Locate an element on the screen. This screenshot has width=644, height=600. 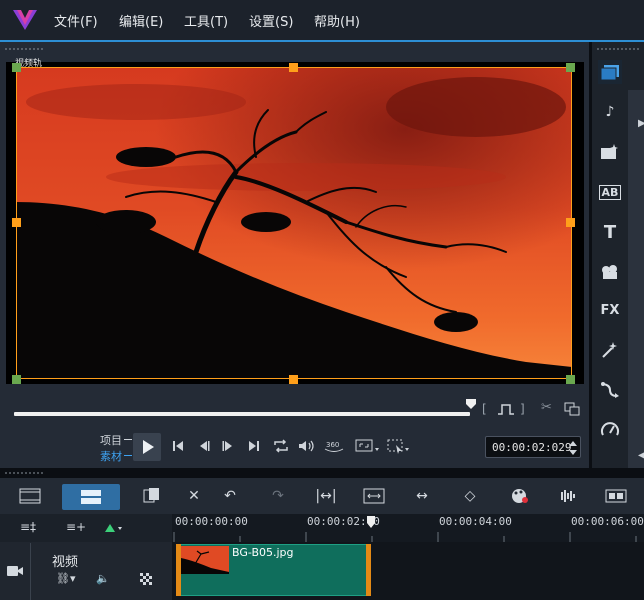
zoom-fit-icon: ↔ is located at coordinates (422, 496).